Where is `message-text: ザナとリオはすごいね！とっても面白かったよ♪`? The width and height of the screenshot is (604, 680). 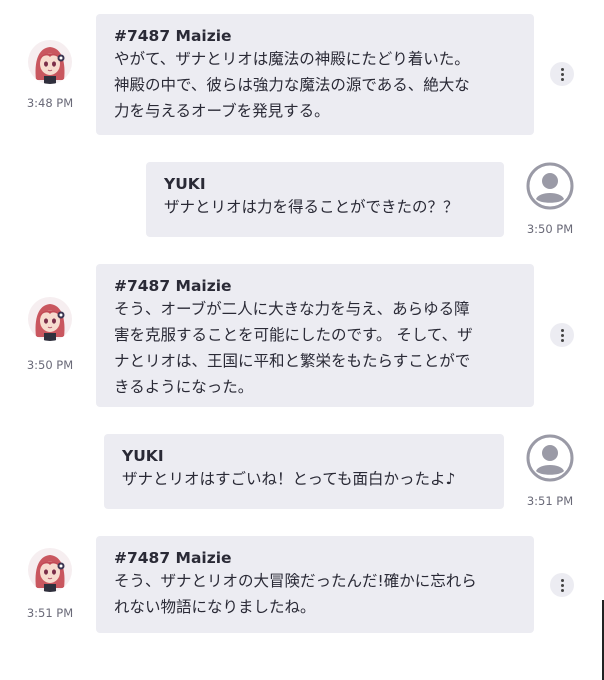 message-text: ザナとリオはすごいね！とっても面白かったよ♪ is located at coordinates (289, 479).